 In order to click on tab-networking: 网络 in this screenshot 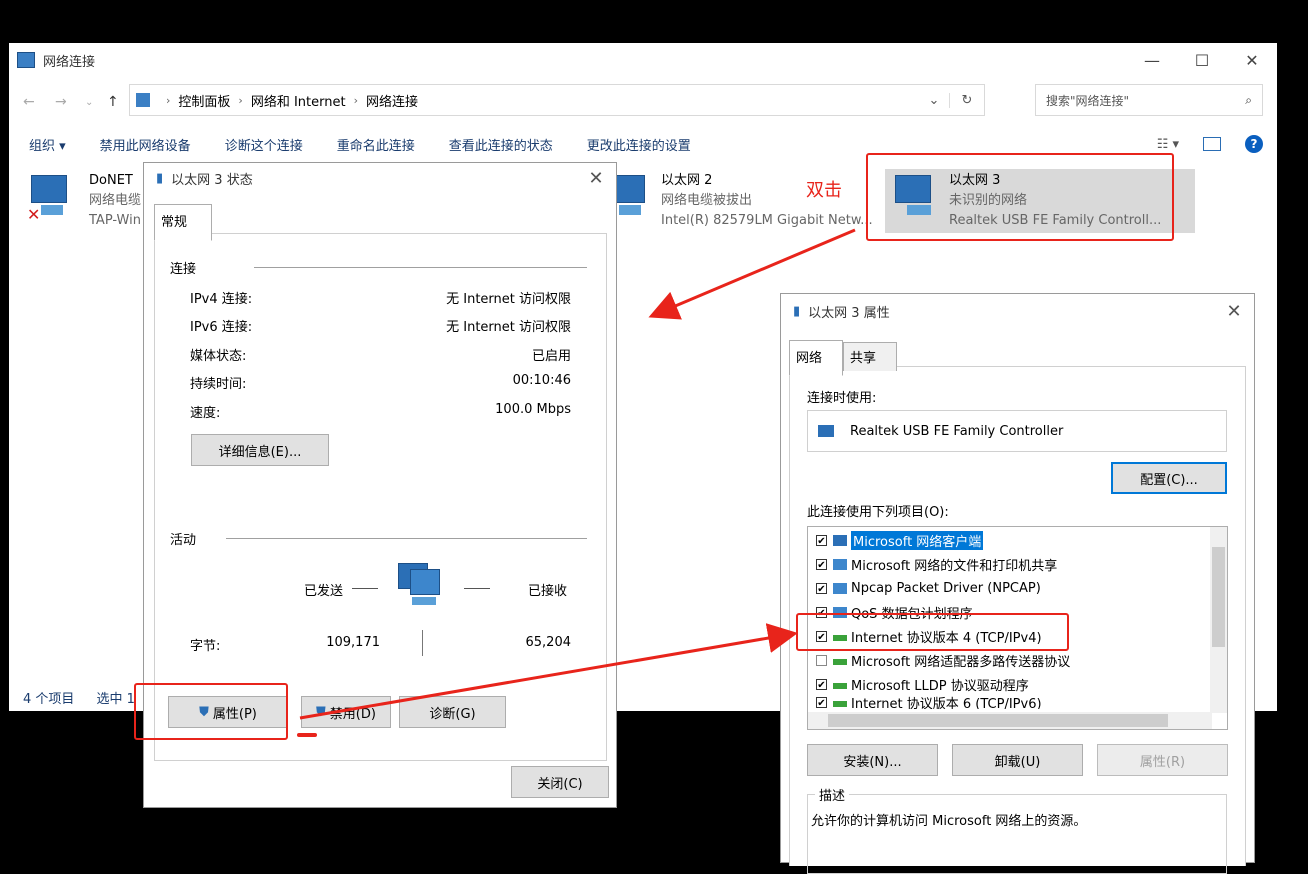, I will do `click(816, 358)`.